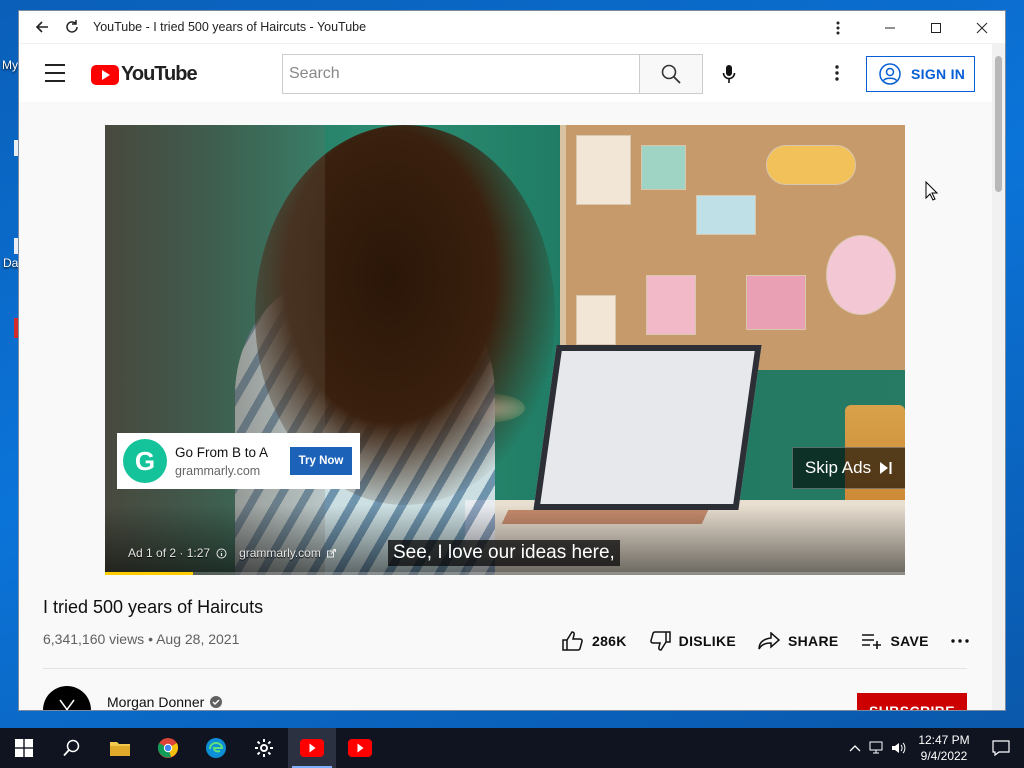 Image resolution: width=1024 pixels, height=768 pixels. What do you see at coordinates (871, 641) in the screenshot?
I see `playlist-add-icon` at bounding box center [871, 641].